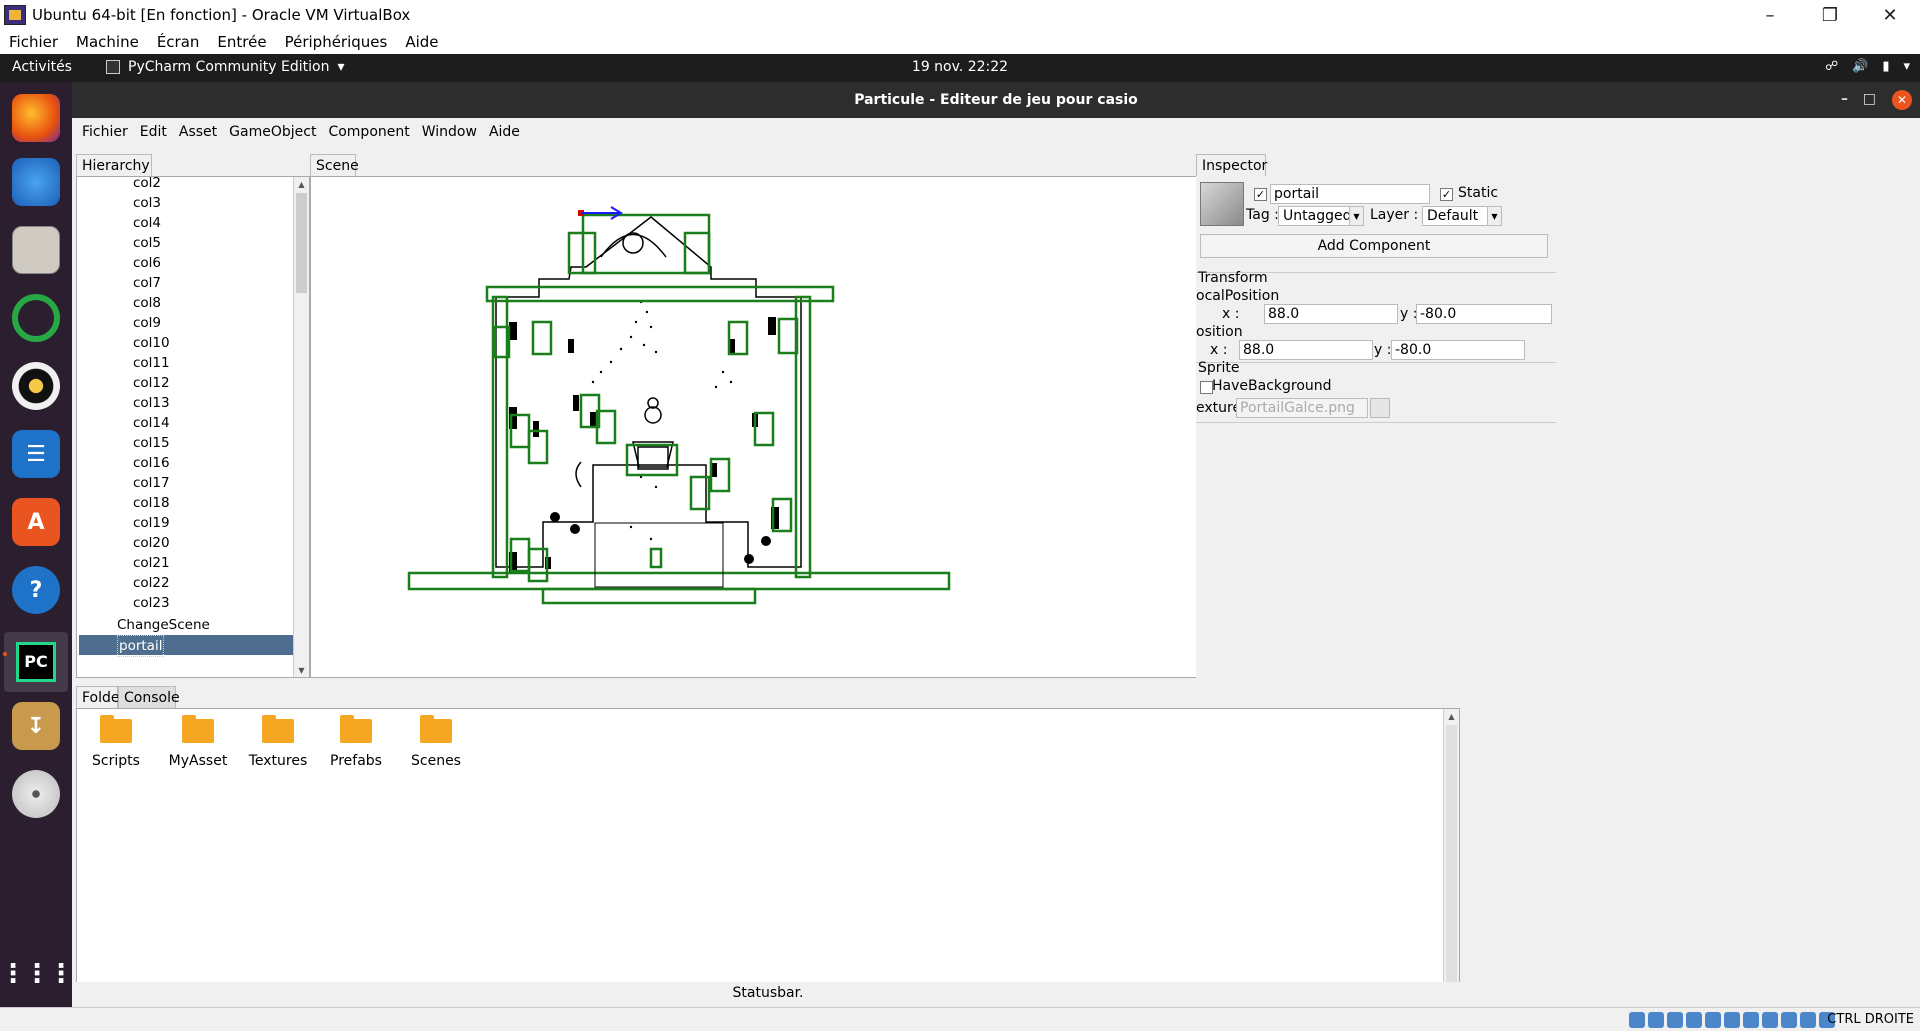  What do you see at coordinates (151, 343) in the screenshot?
I see `hierarchy-item: col10` at bounding box center [151, 343].